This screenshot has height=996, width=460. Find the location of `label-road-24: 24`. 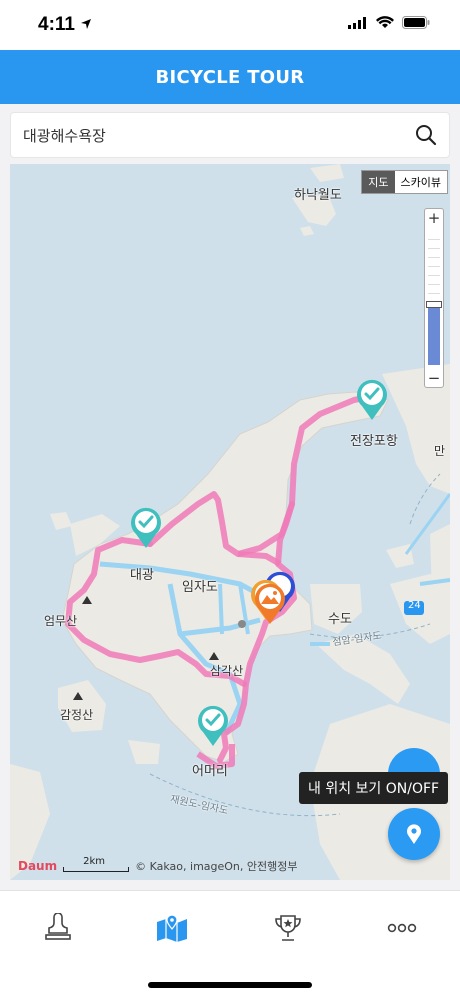

label-road-24: 24 is located at coordinates (414, 605).